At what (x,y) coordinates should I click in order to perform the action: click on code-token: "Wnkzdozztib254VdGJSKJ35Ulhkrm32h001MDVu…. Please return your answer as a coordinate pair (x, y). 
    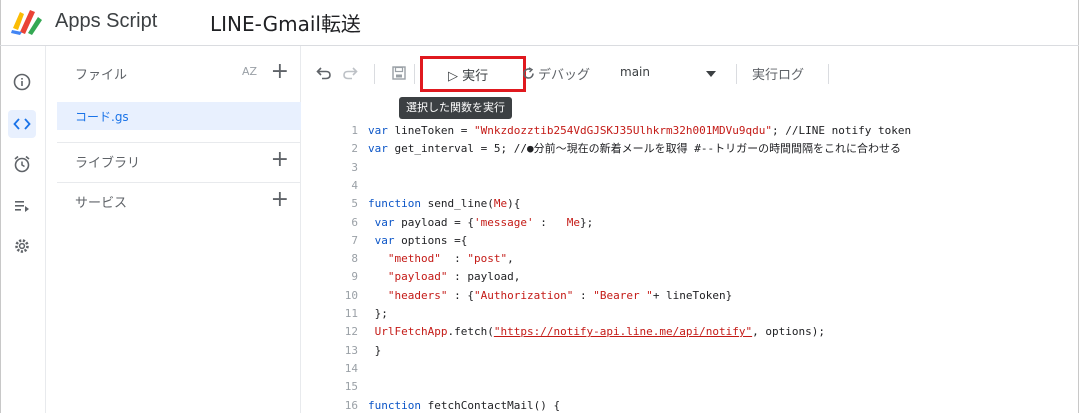
    Looking at the image, I should click on (622, 130).